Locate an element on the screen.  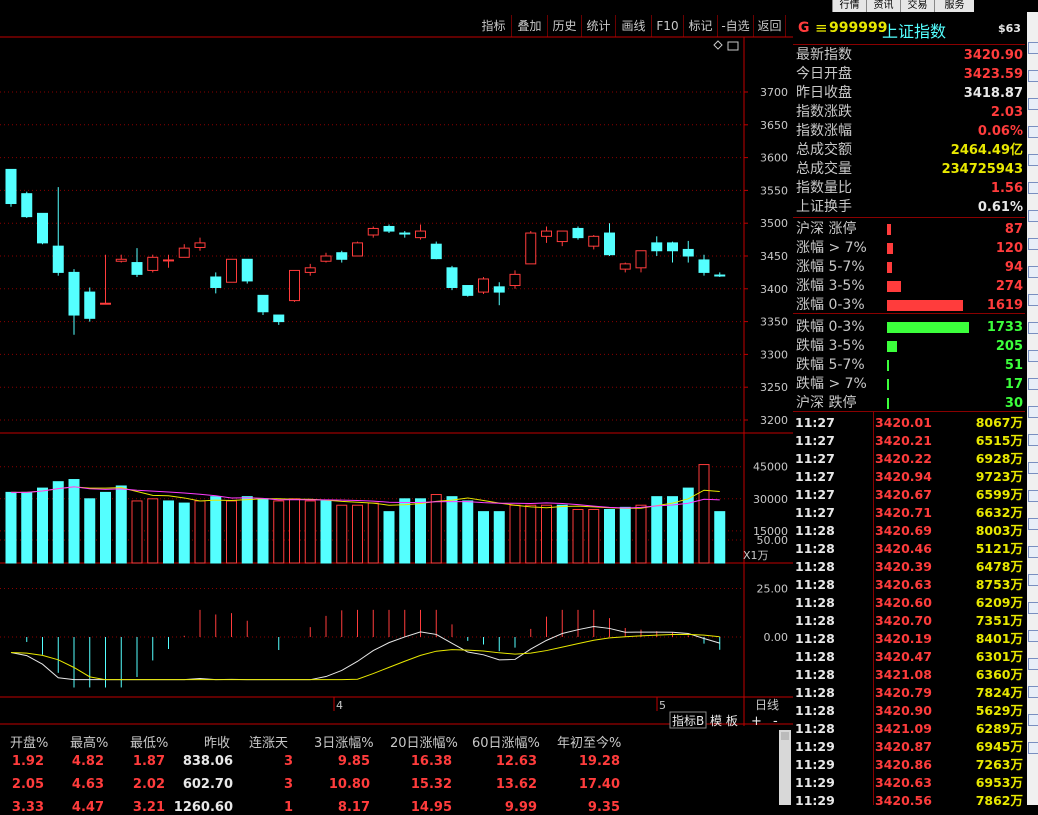
table-header: 60日涨幅% is located at coordinates (506, 741).